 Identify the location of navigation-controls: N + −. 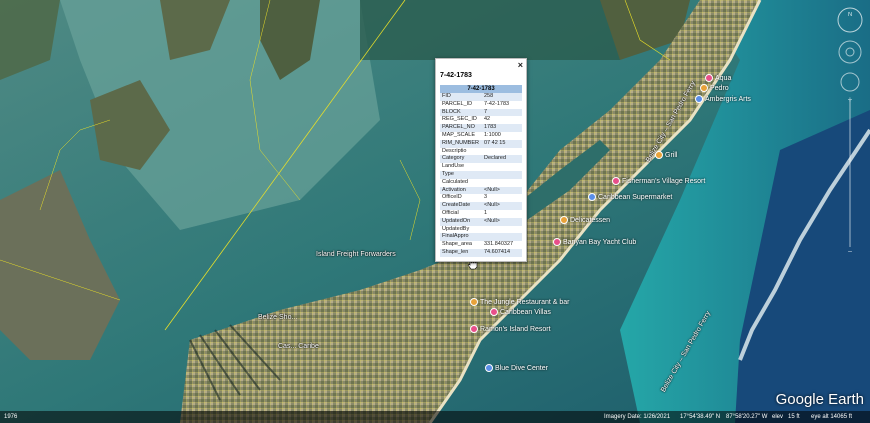
(848, 132).